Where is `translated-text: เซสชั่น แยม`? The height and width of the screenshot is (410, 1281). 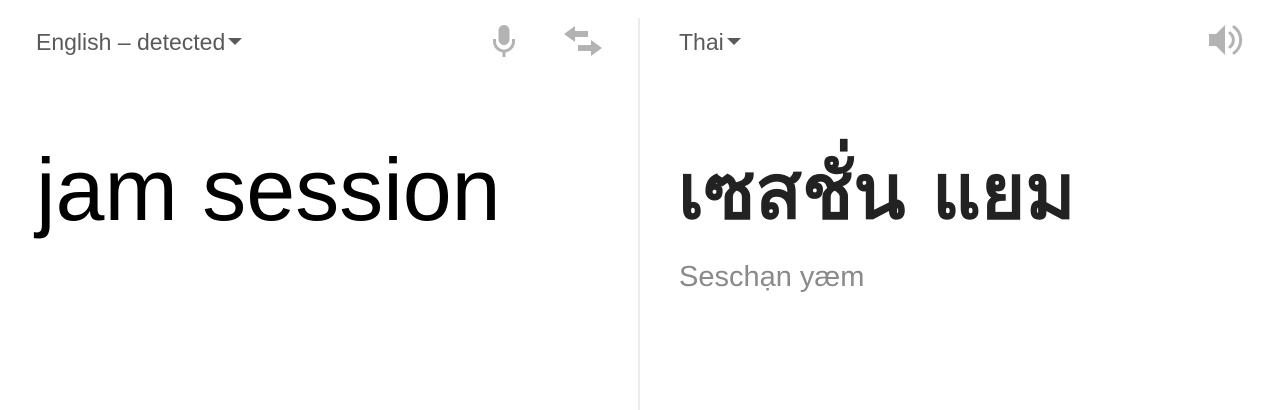
translated-text: เซสชั่น แยม is located at coordinates (877, 191).